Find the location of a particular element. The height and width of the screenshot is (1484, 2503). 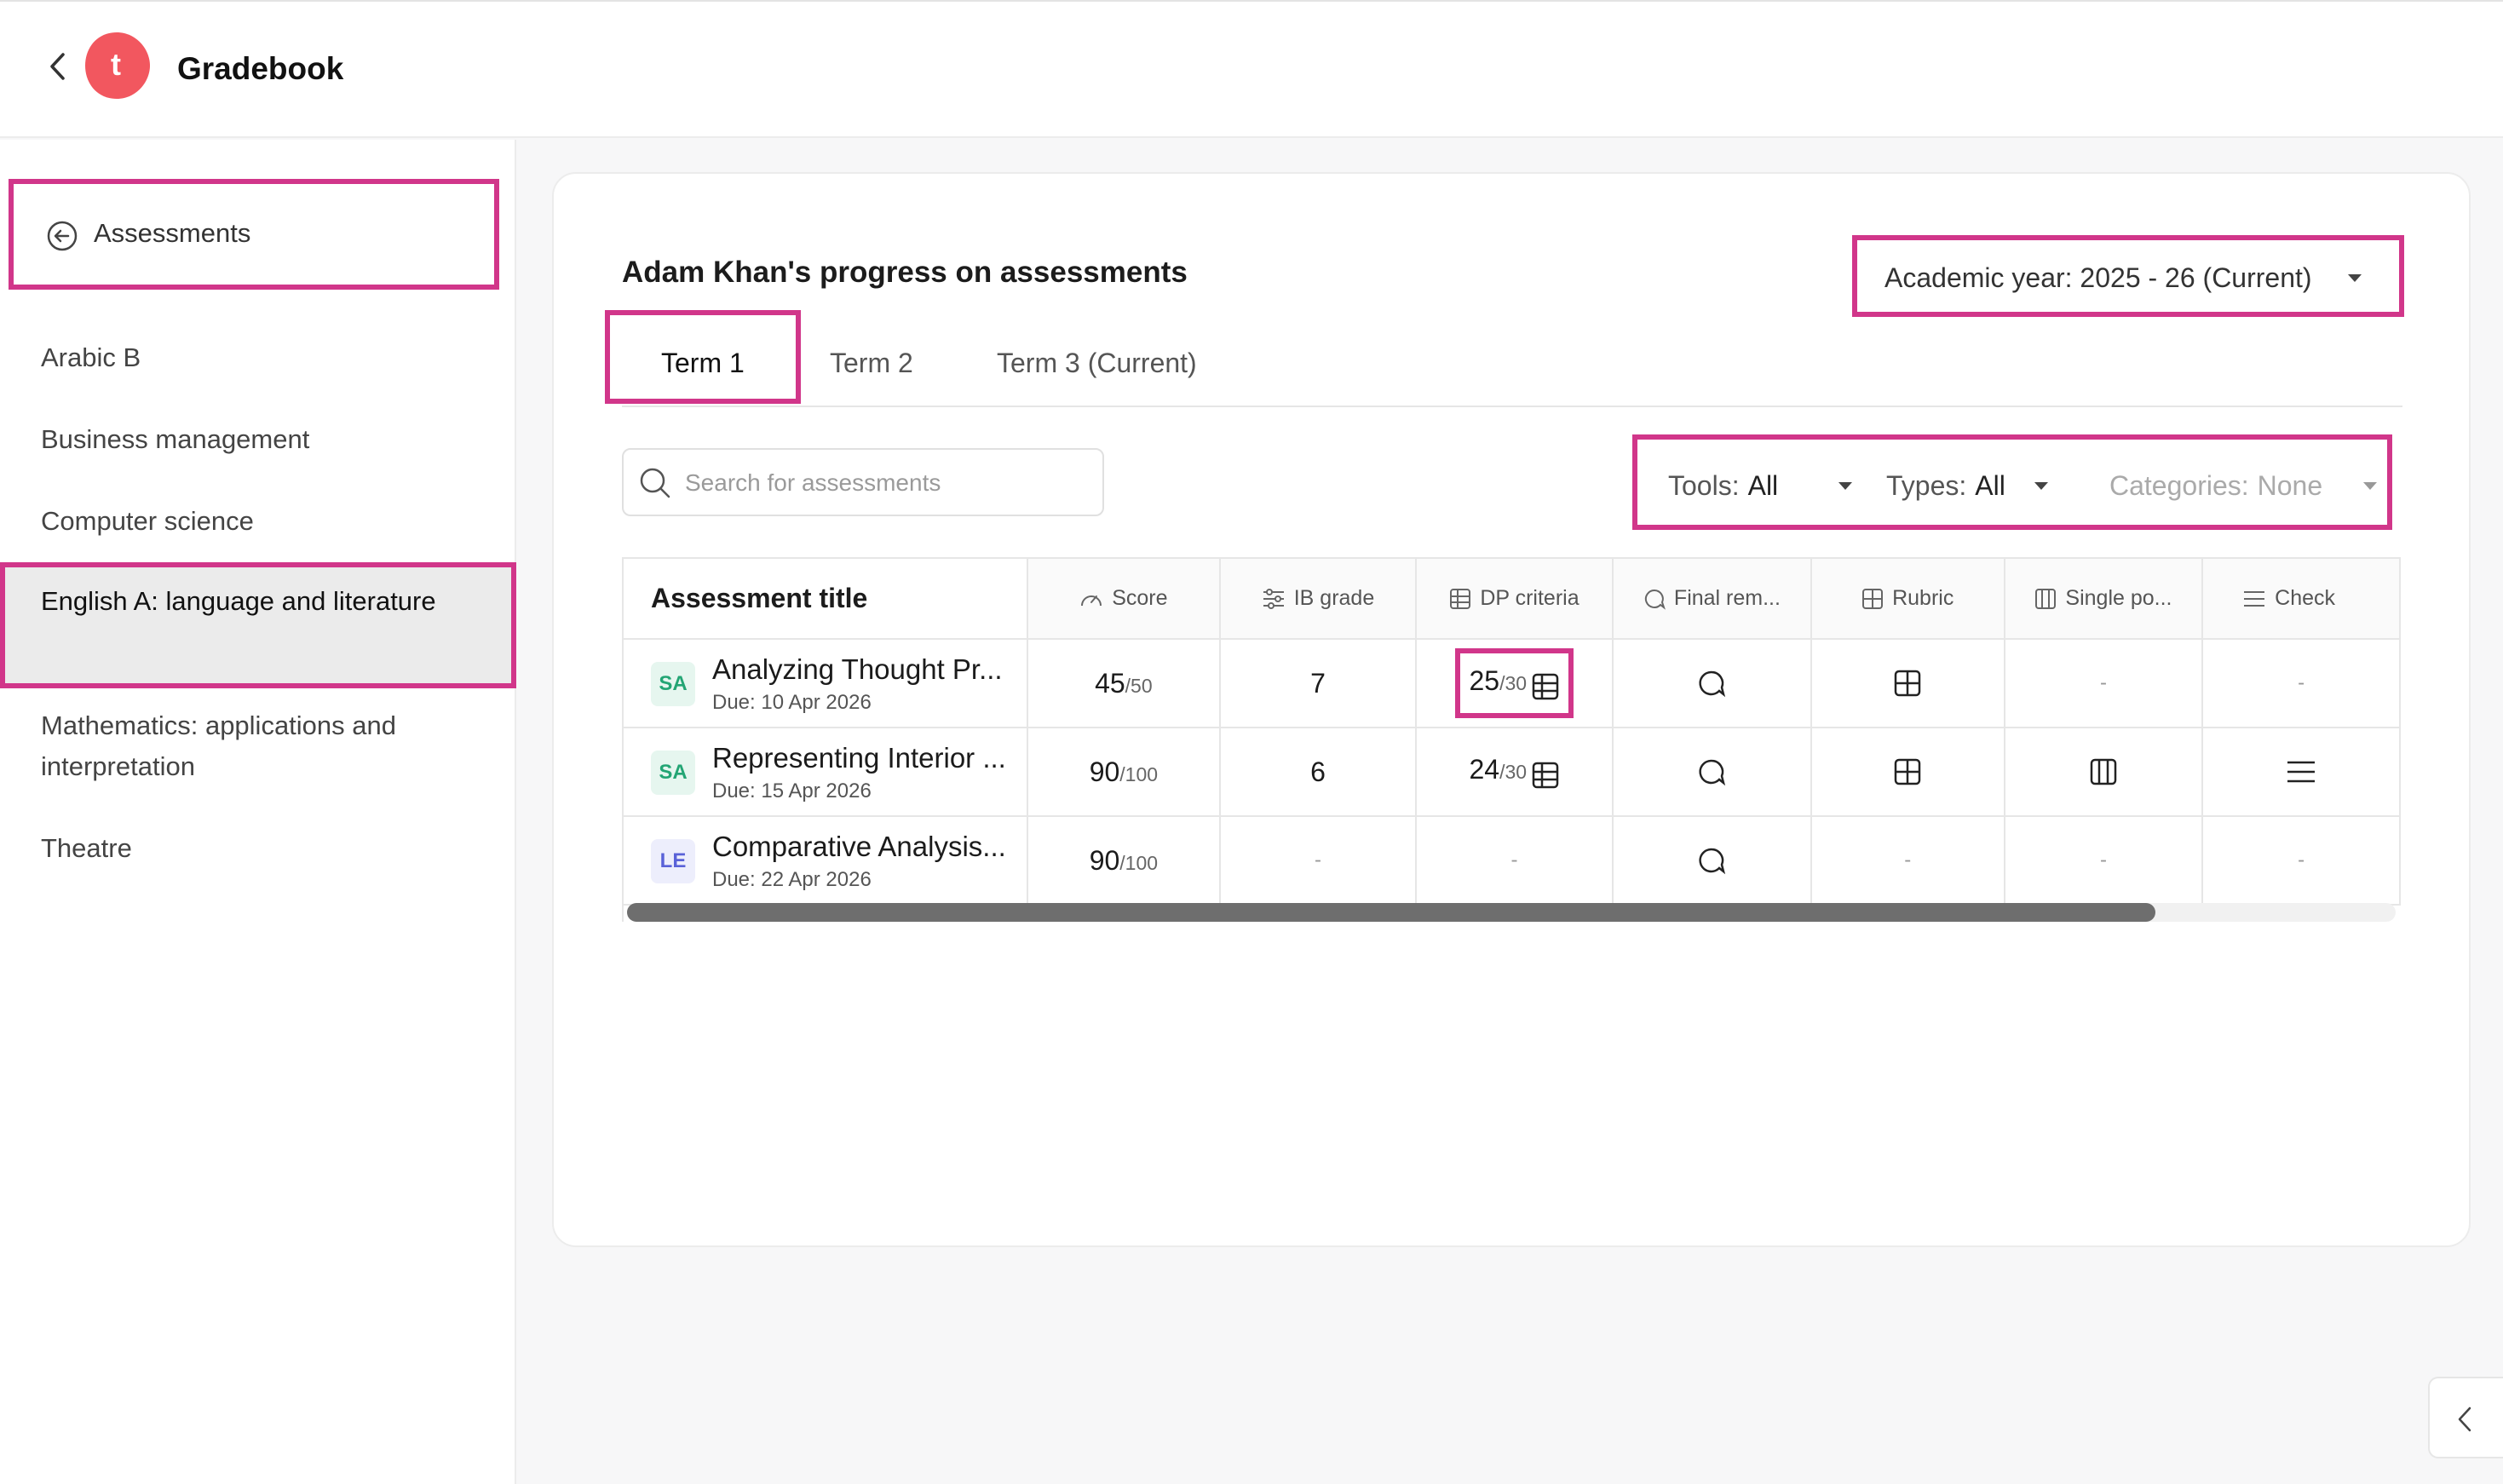

tab-label: Term 1 is located at coordinates (703, 363).